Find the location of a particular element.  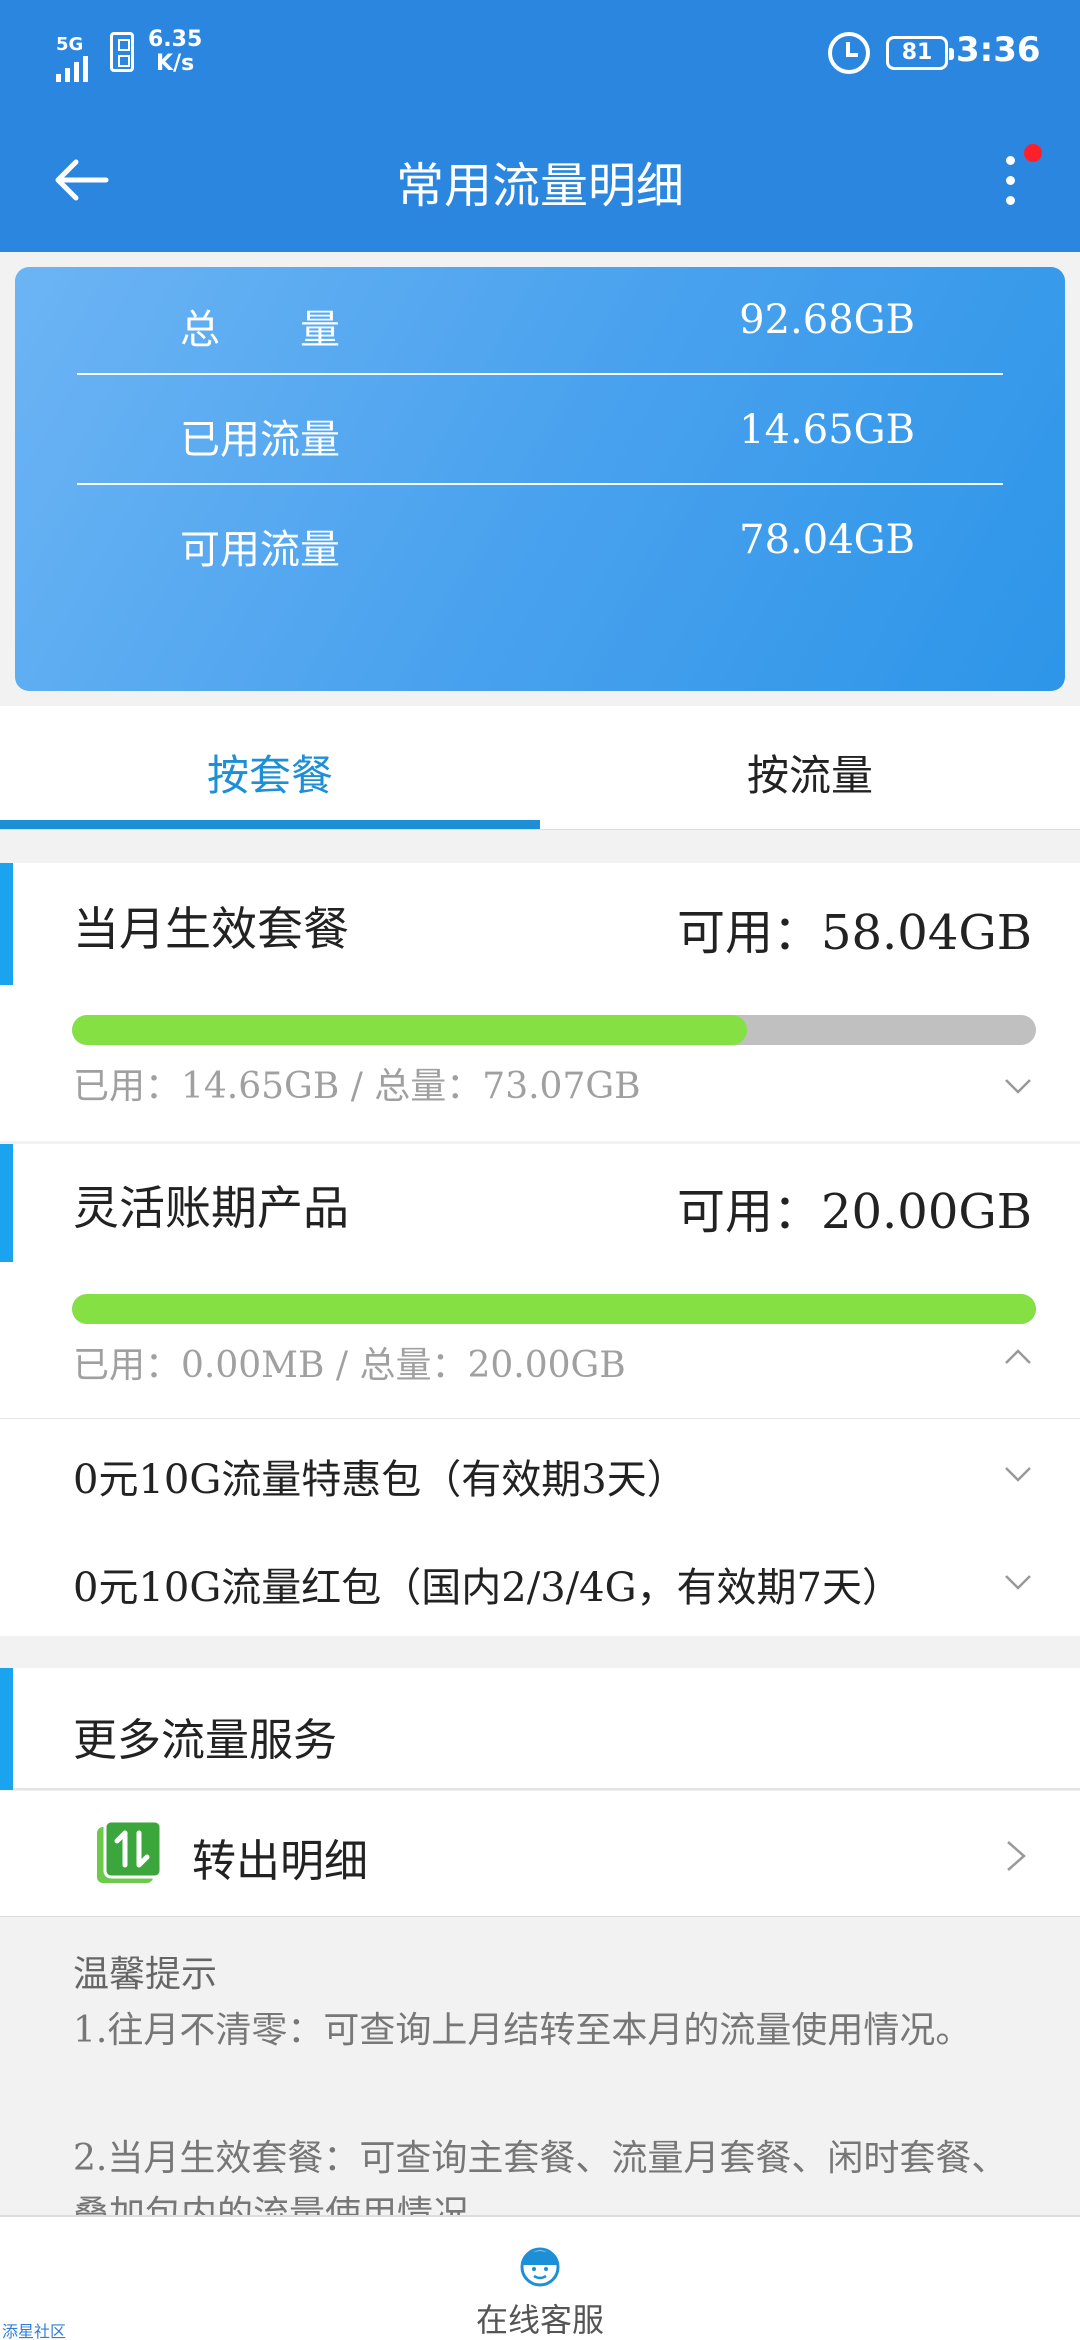

usage-text: 已用：0.00MB / 总量：20.00GB is located at coordinates (349, 1365).